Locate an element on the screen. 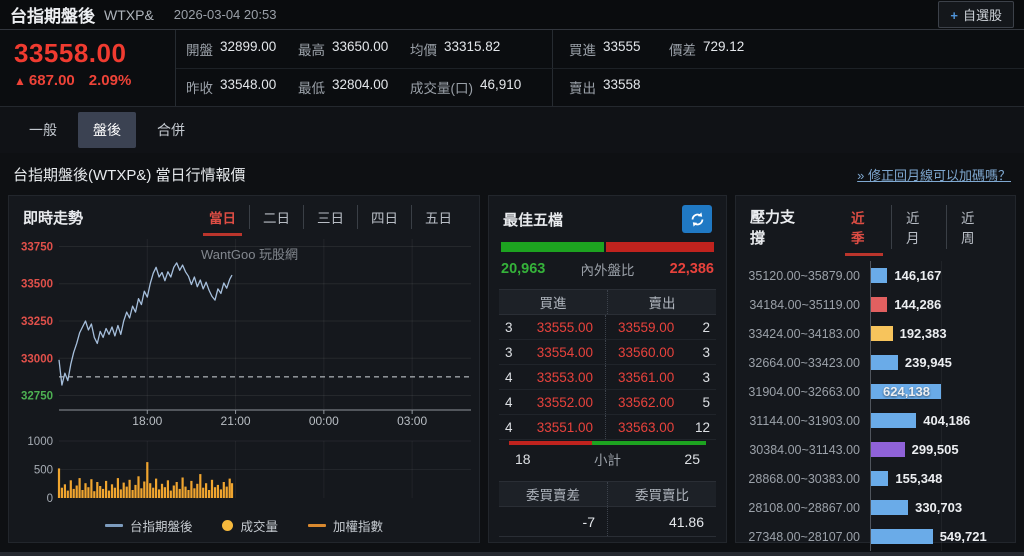 The width and height of the screenshot is (1024, 556). tab-combined: 合併 is located at coordinates (171, 130).